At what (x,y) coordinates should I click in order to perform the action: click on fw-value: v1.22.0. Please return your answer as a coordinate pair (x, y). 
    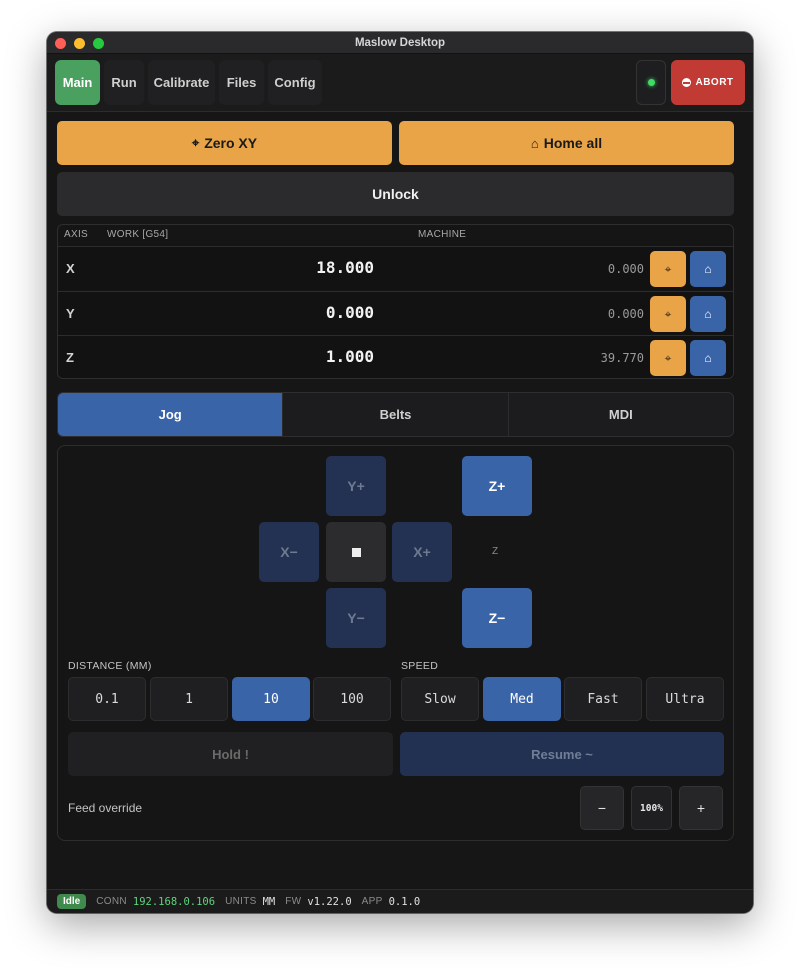
    Looking at the image, I should click on (329, 901).